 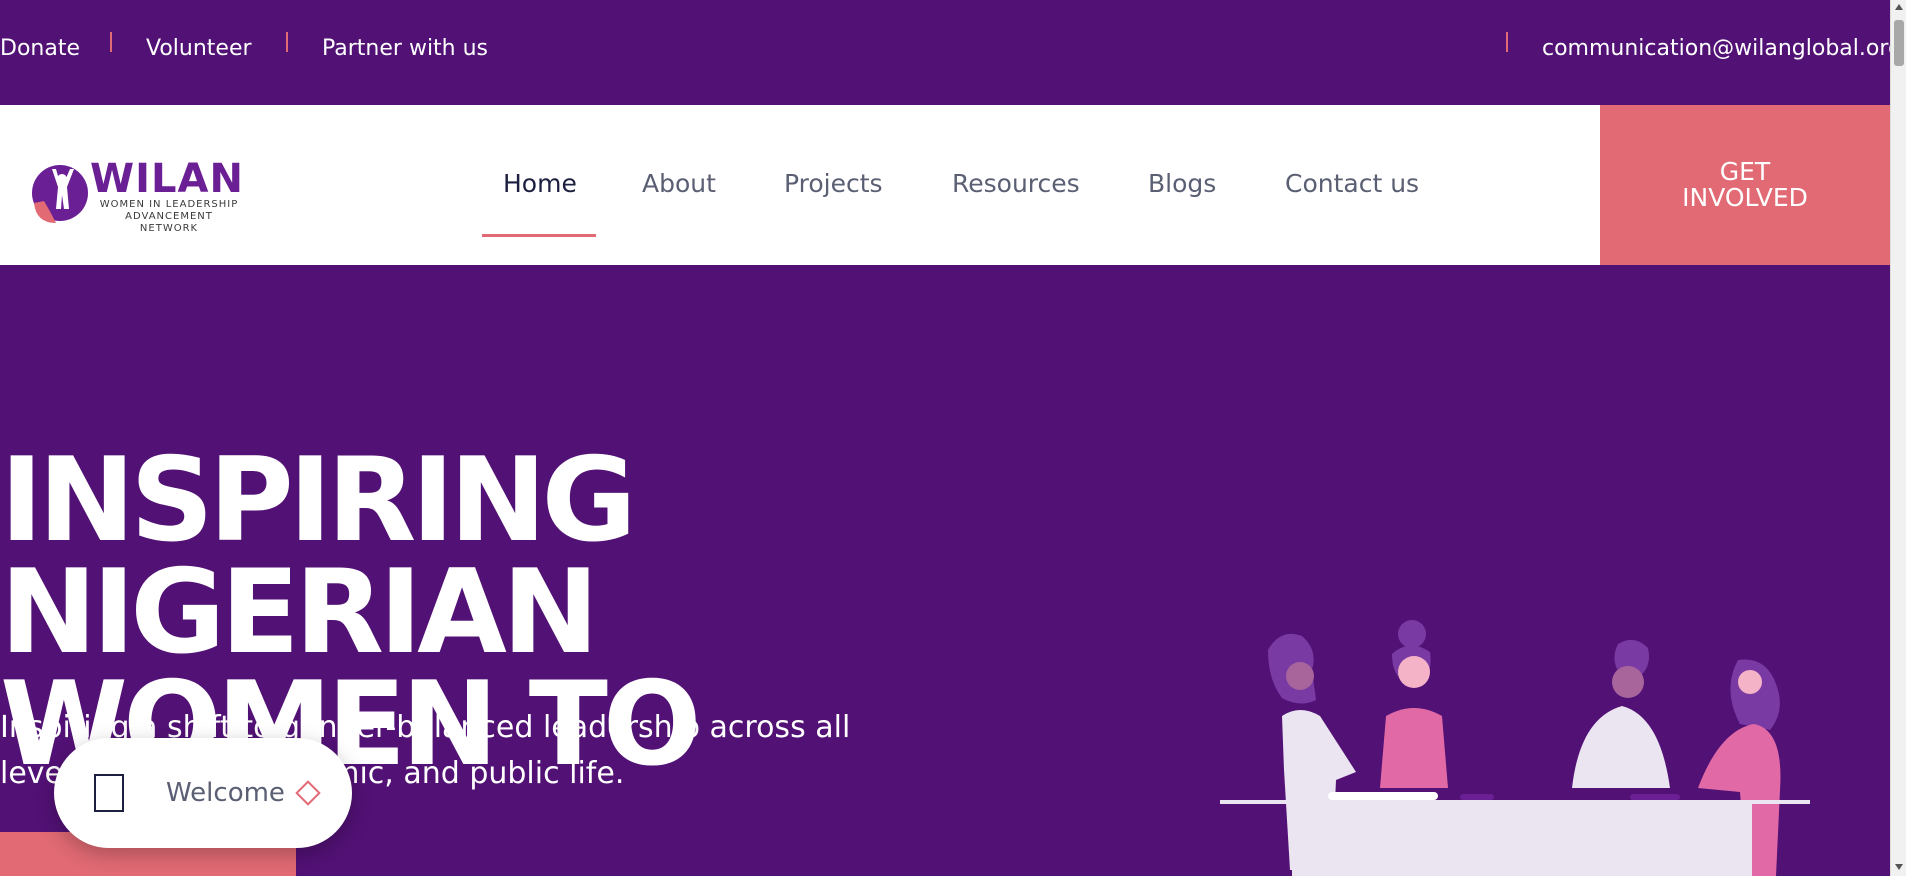 I want to click on scrollbar-thumb, so click(x=1899, y=43).